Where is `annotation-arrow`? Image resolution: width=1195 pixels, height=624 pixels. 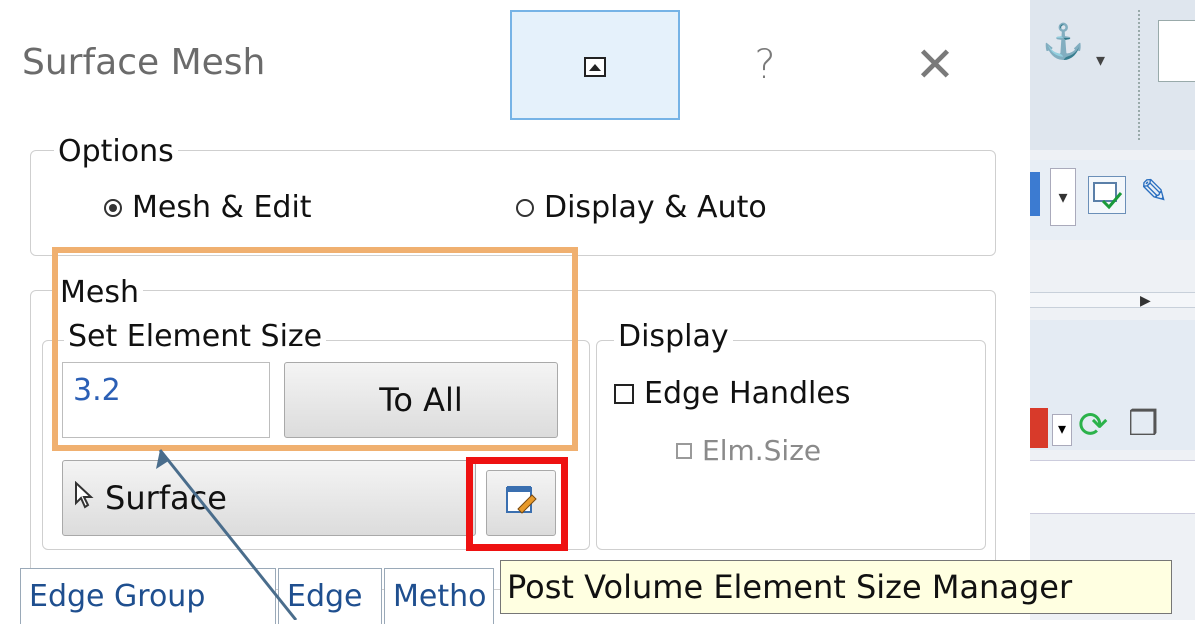
annotation-arrow is located at coordinates (227, 534).